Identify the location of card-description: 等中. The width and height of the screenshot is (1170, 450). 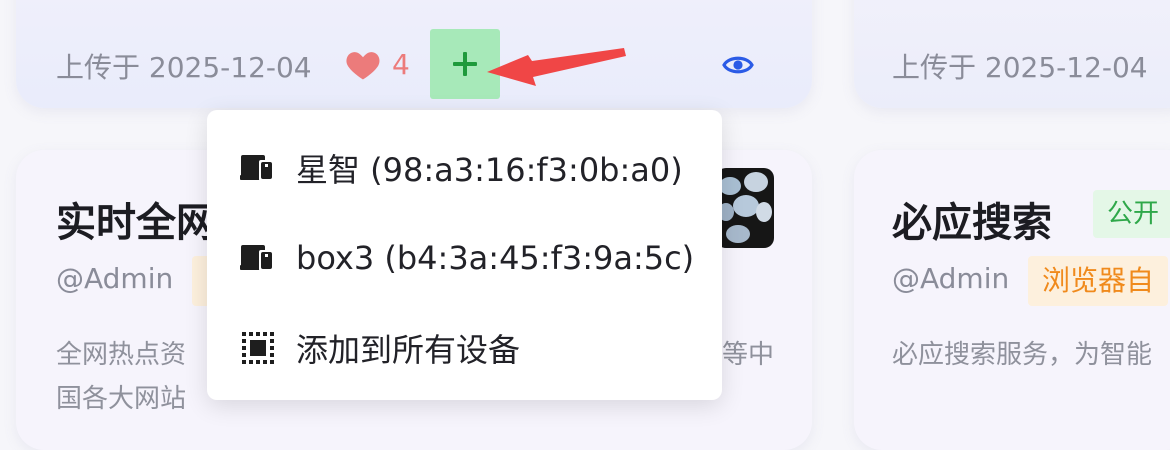
(748, 355).